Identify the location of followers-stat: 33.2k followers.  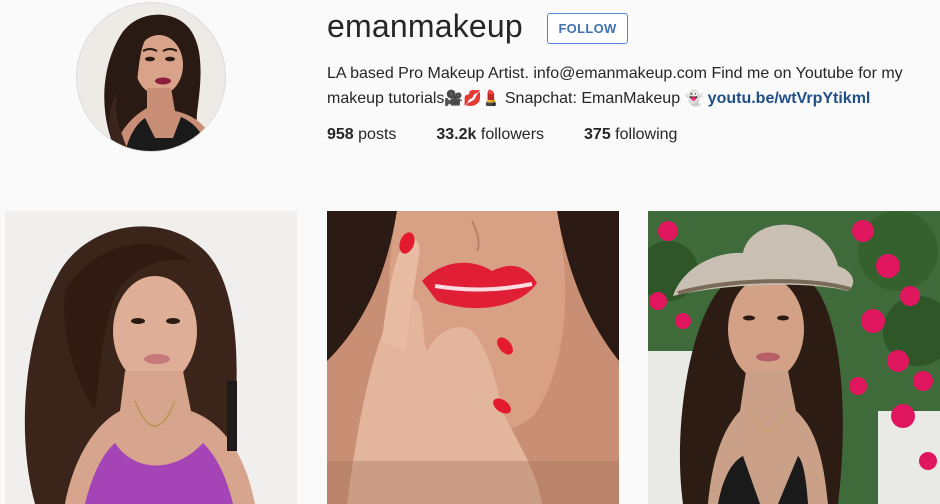
(490, 135).